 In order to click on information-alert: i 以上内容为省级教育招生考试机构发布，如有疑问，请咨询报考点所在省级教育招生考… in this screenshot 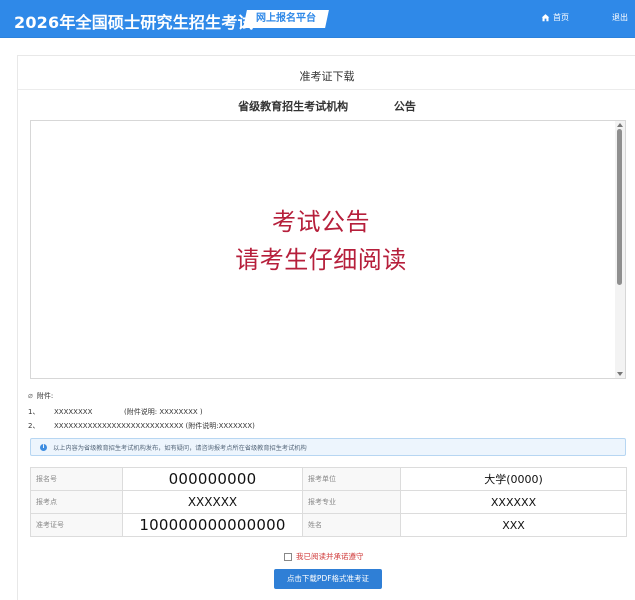, I will do `click(328, 447)`.